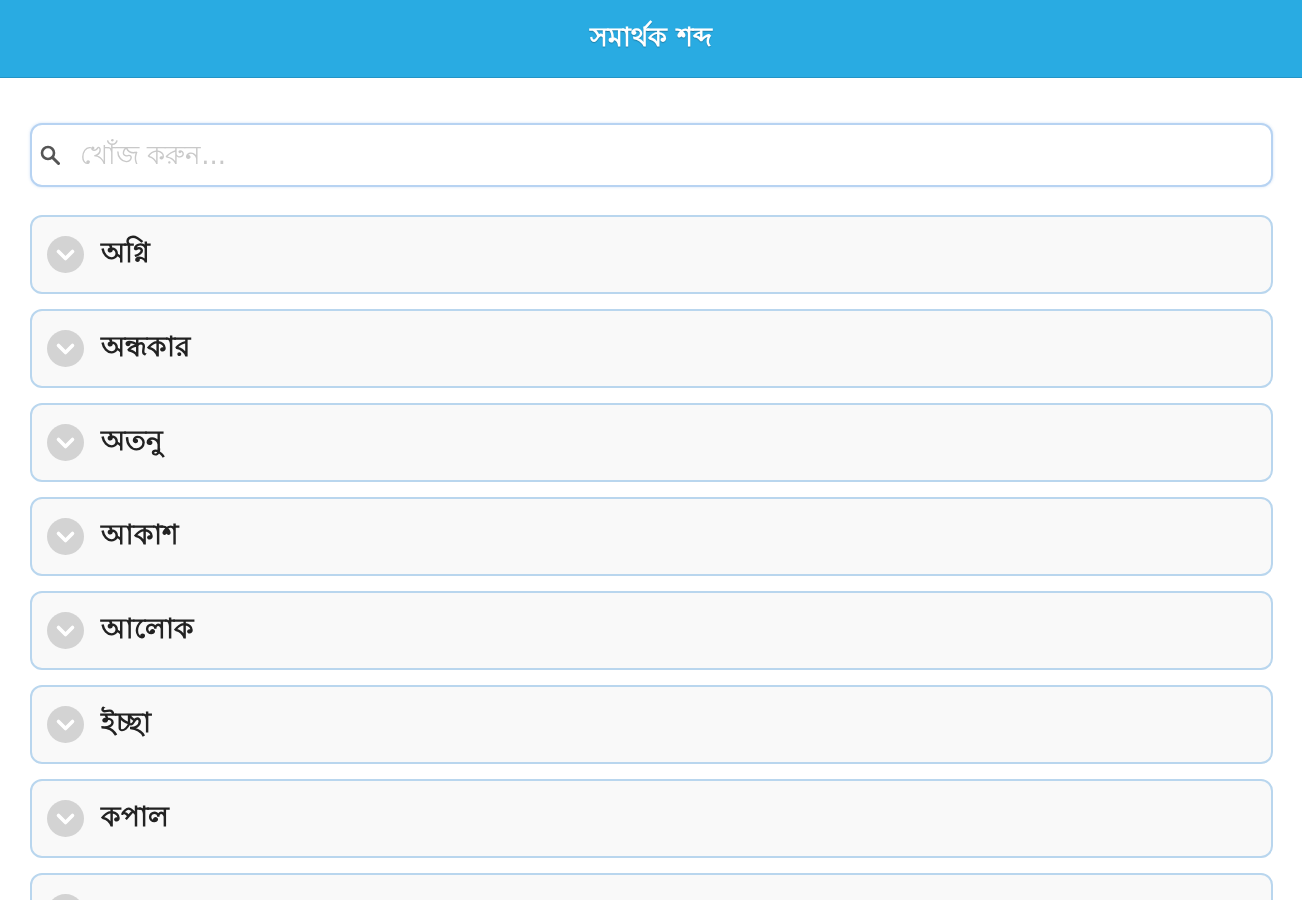 The height and width of the screenshot is (900, 1302). What do you see at coordinates (50, 155) in the screenshot?
I see `search-icon` at bounding box center [50, 155].